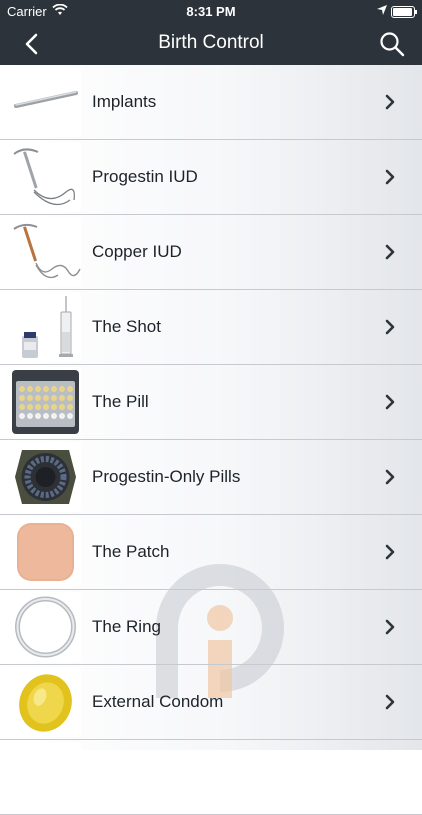 The image size is (422, 815). Describe the element at coordinates (131, 551) in the screenshot. I see `list-item-label: The Patch` at that location.